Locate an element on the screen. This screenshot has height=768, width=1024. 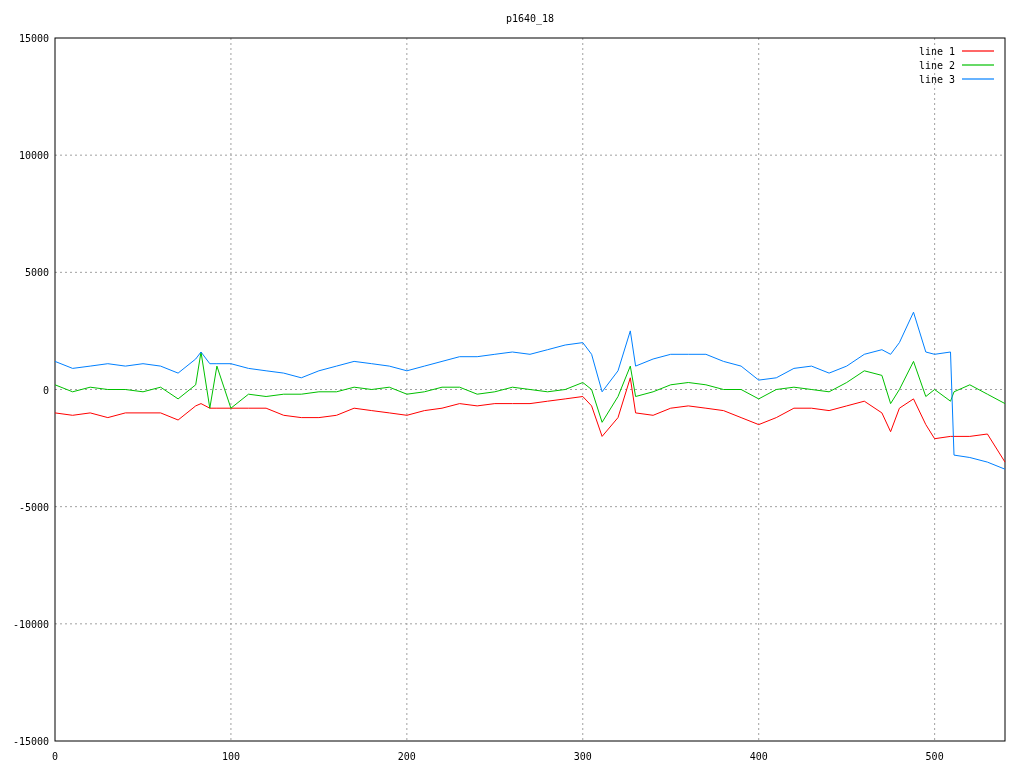
x-tick-label: 500 is located at coordinates (934, 756).